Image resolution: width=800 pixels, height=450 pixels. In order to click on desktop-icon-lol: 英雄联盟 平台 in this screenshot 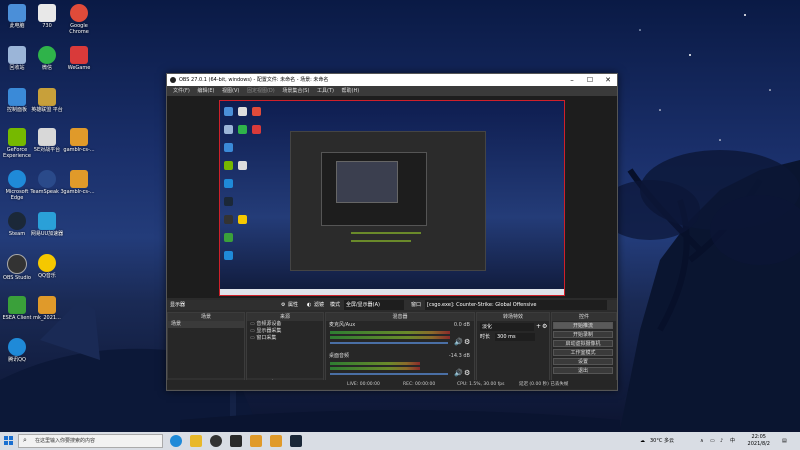, I will do `click(47, 100)`.